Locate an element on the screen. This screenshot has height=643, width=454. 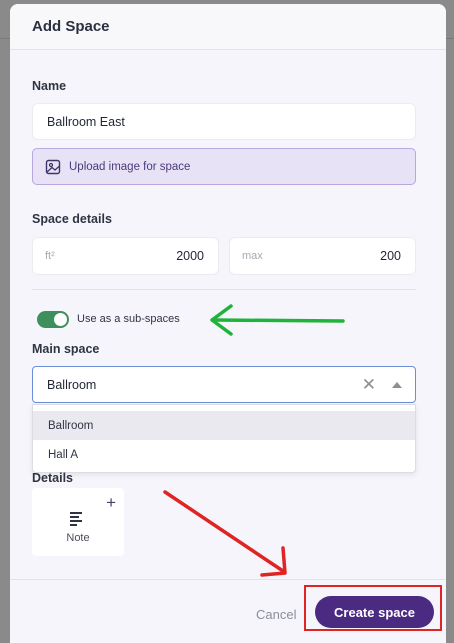
red-arrow is located at coordinates (225, 533).